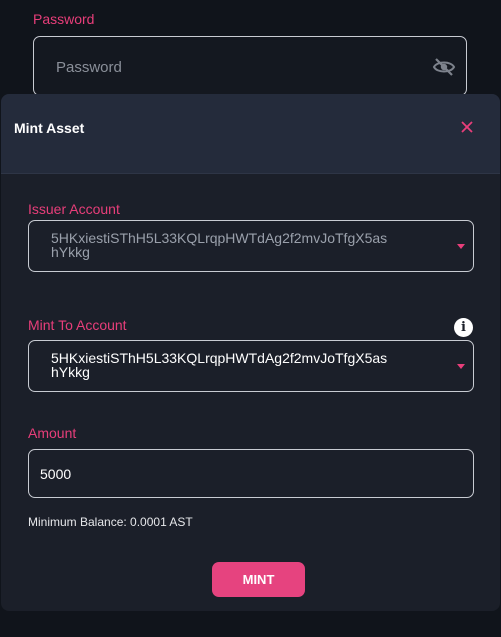  Describe the element at coordinates (56, 474) in the screenshot. I see `amount-value: 5000` at that location.